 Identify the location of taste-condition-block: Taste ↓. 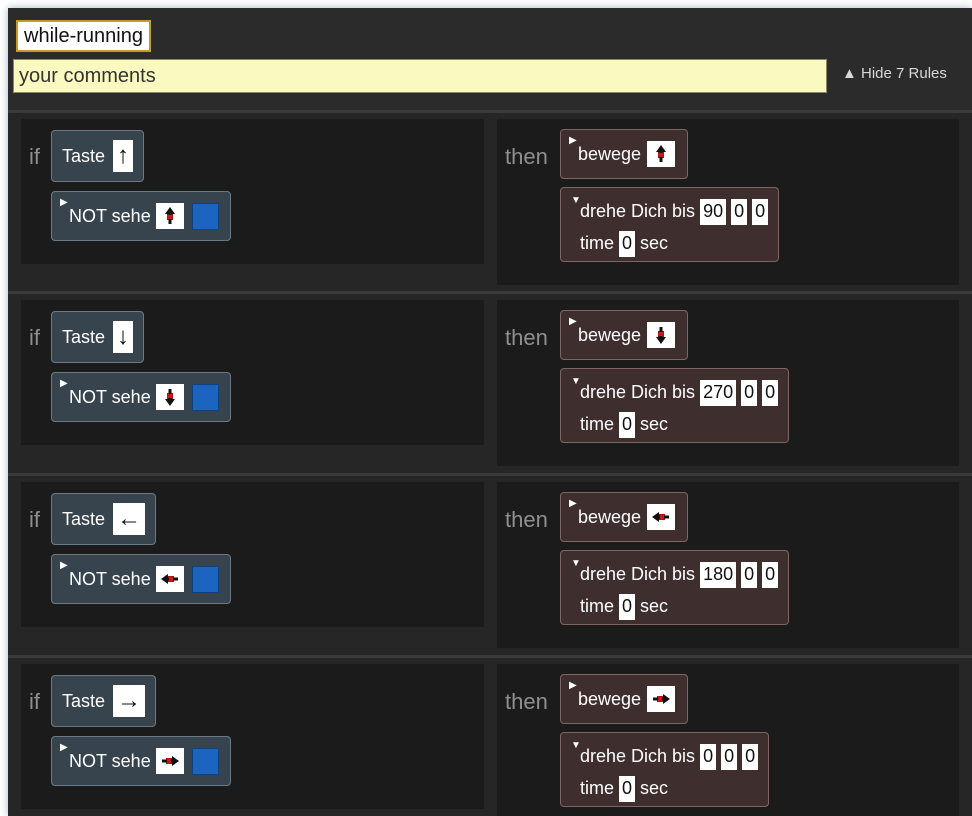
(98, 337).